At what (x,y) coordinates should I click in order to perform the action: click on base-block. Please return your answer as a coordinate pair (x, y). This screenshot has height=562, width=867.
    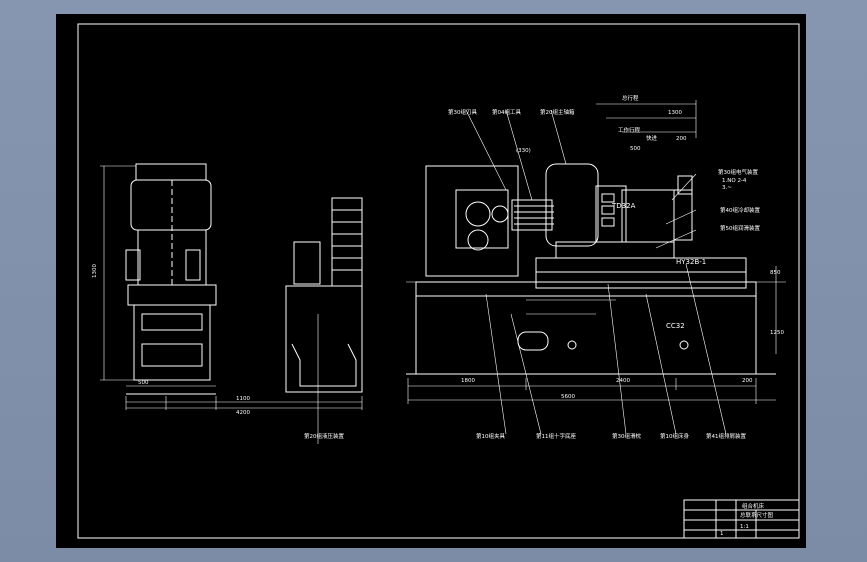
    Looking at the image, I should click on (172, 342).